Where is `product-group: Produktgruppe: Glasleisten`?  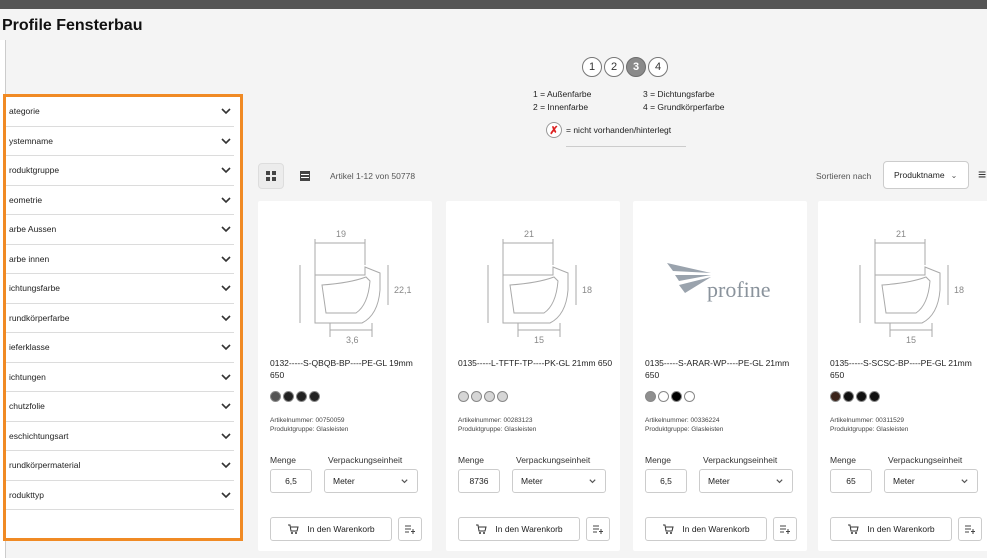 product-group: Produktgruppe: Glasleisten is located at coordinates (869, 429).